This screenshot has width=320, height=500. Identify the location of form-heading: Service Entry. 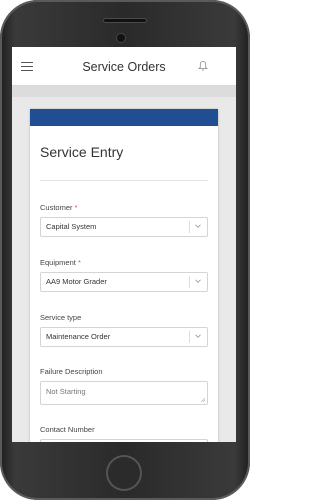
(82, 152).